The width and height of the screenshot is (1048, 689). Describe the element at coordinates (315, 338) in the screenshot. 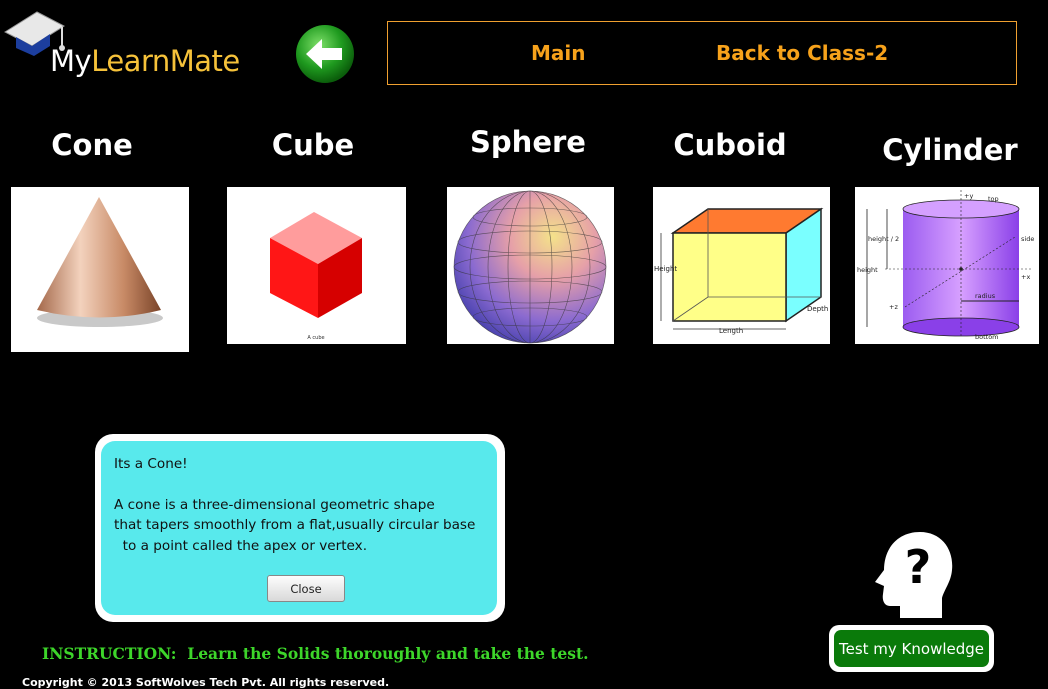

I see `cube-caption: A cube` at that location.